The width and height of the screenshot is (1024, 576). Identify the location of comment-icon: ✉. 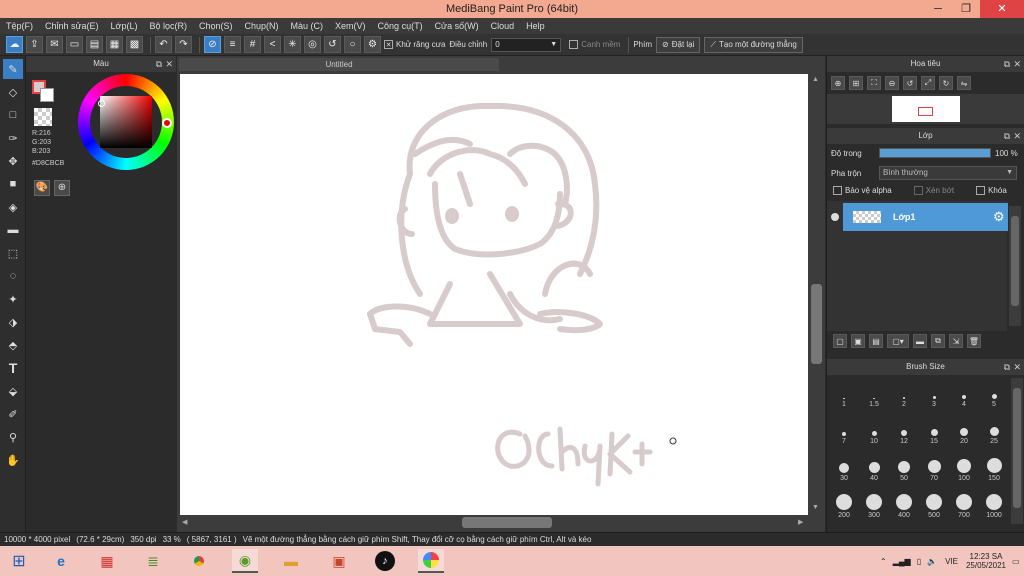
(54, 44).